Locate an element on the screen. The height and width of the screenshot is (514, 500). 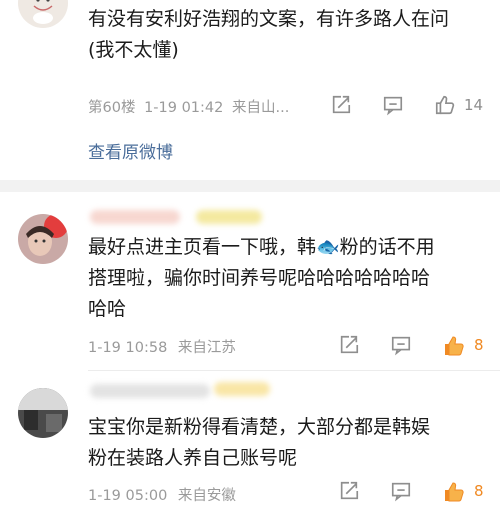
comment-text: 宝宝你是新粉得看清楚，大部分都是韩娱 粉在装路人养自己账号呢 is located at coordinates (259, 442).